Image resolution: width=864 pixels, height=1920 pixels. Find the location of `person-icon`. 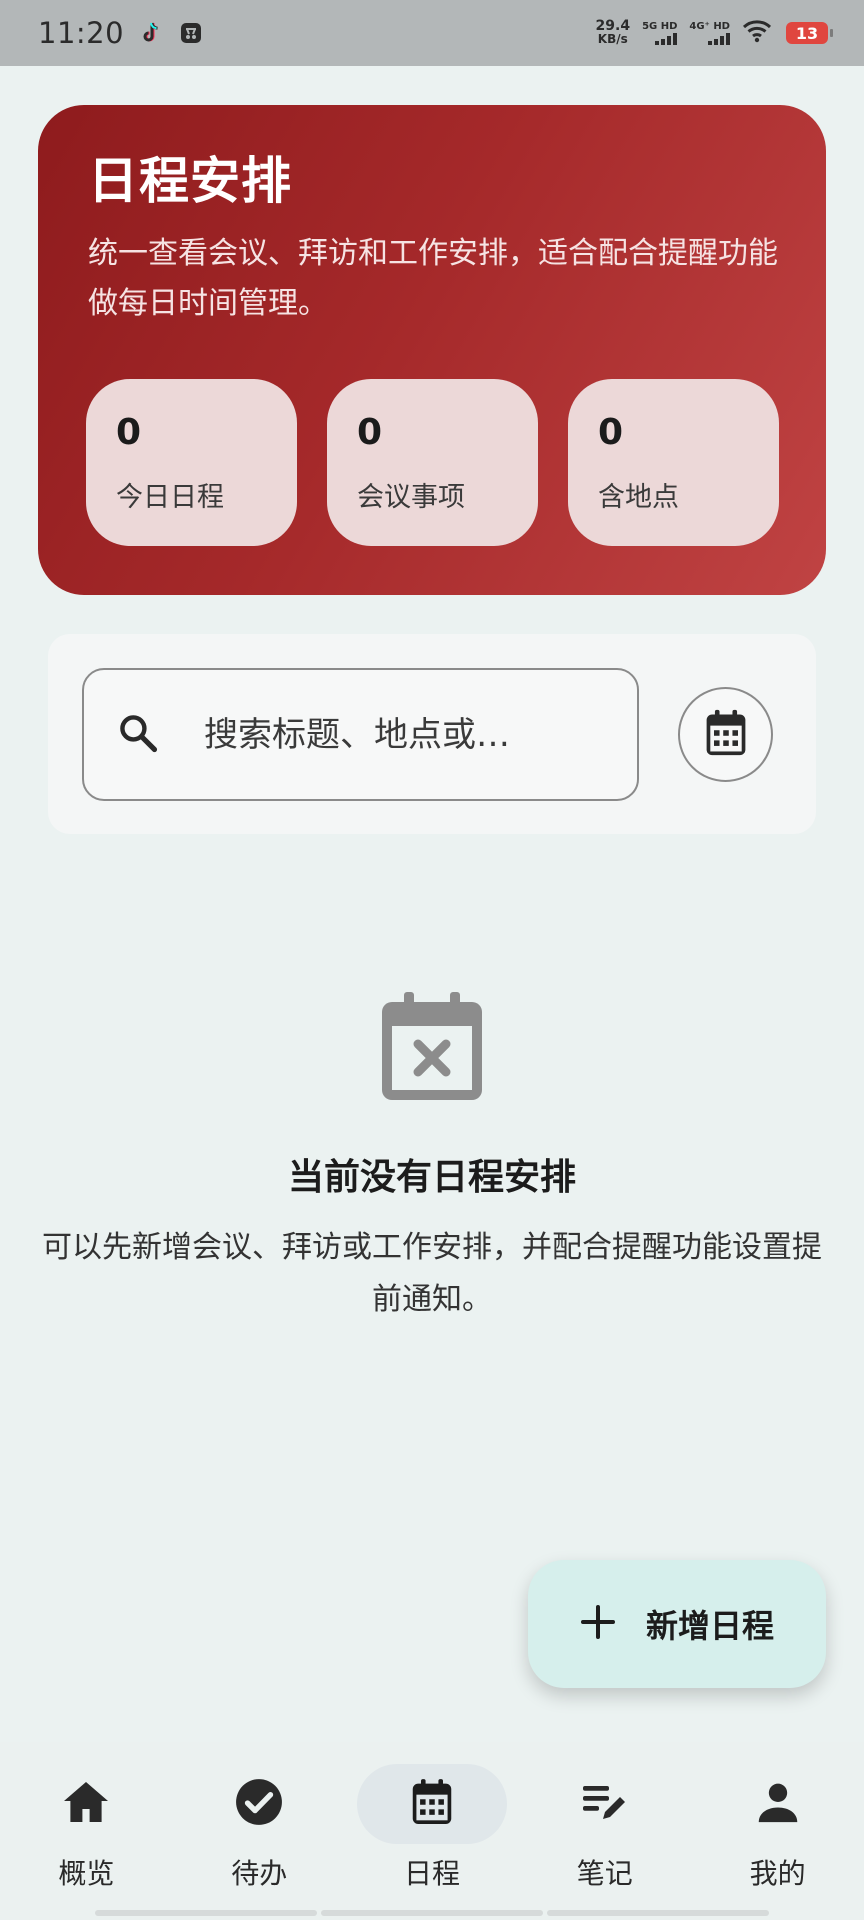

person-icon is located at coordinates (778, 1804).